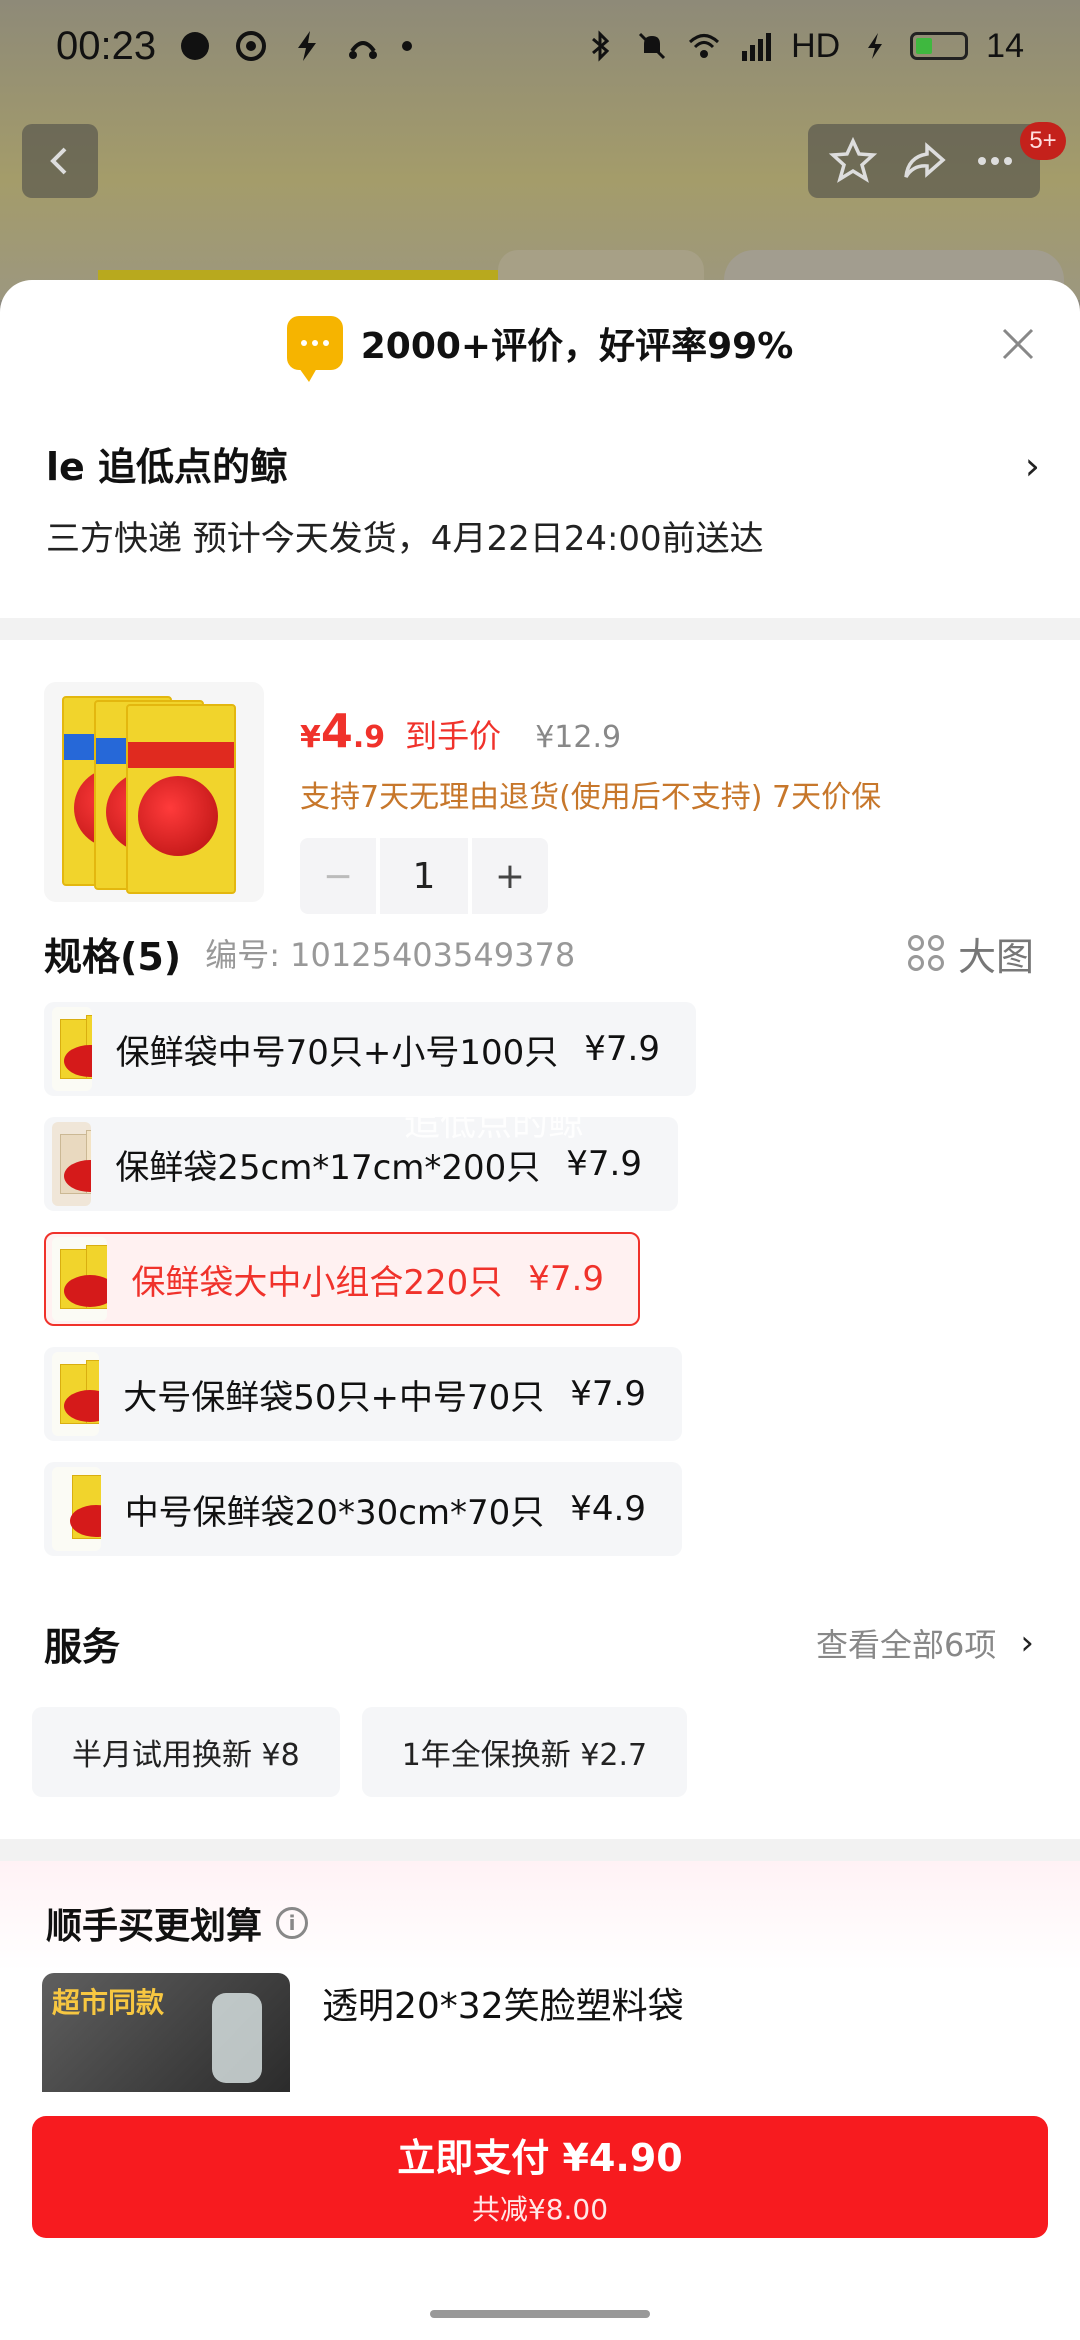 The image size is (1080, 2340). Describe the element at coordinates (167, 467) in the screenshot. I see `address-title: le 追低点的鲸` at that location.